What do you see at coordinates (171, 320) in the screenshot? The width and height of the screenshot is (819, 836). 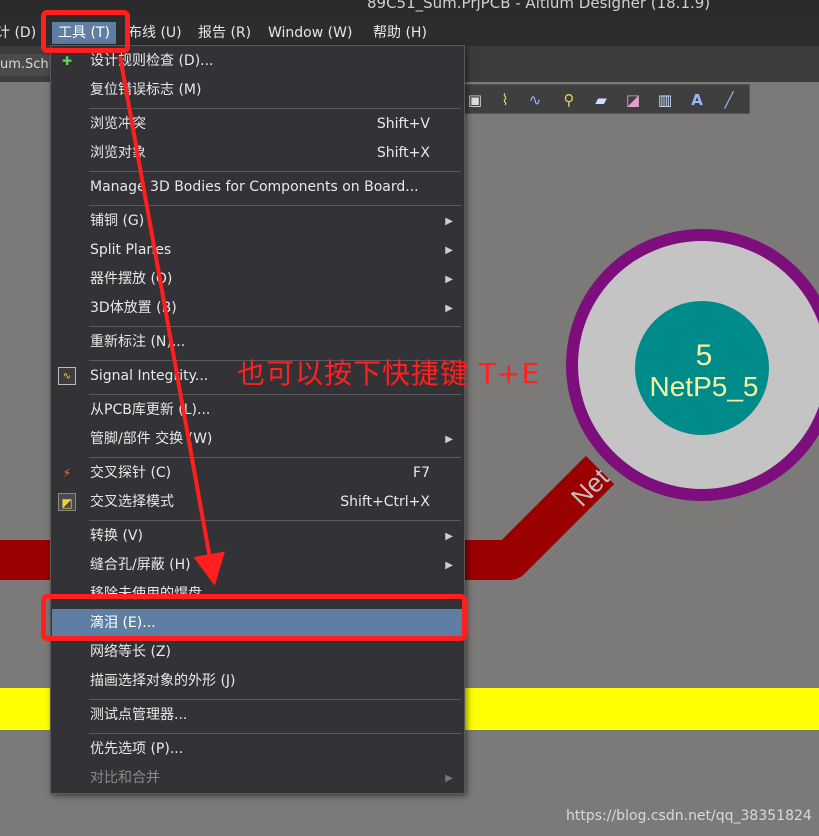 I see `annotation-arrow` at bounding box center [171, 320].